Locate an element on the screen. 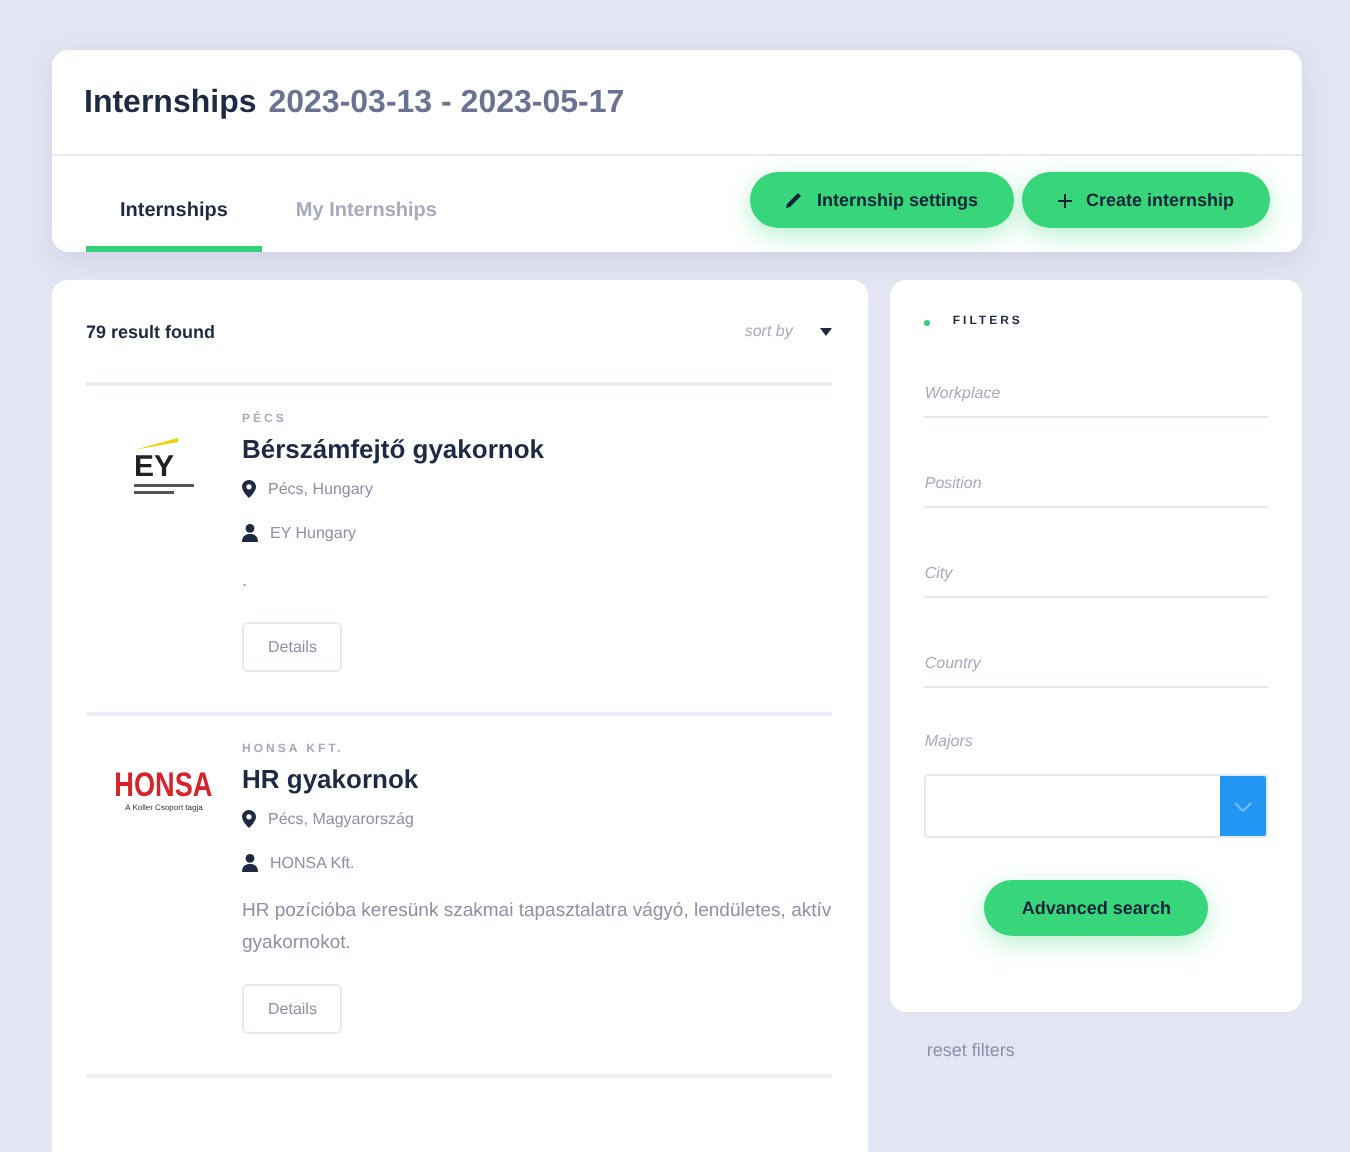  company-logo: EY is located at coordinates (164, 555).